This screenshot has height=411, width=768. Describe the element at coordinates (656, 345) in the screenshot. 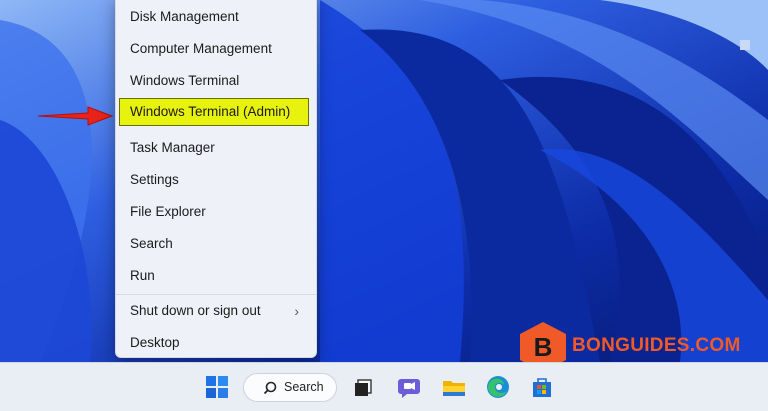

I see `watermark-text: BONGUIDES.COM` at that location.